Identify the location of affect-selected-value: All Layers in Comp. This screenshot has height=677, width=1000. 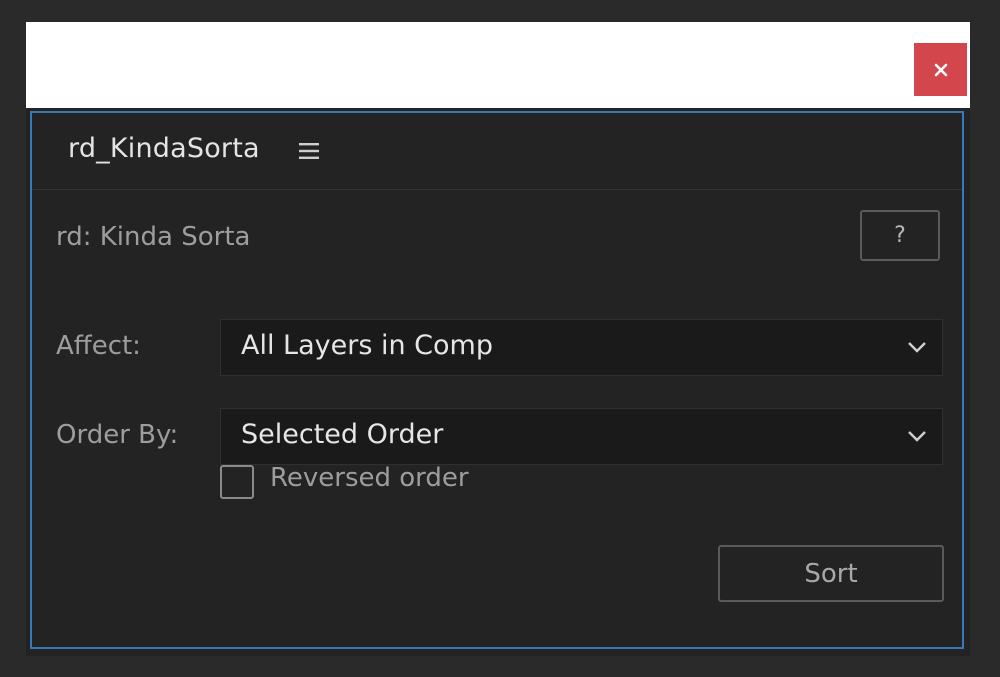
(367, 345).